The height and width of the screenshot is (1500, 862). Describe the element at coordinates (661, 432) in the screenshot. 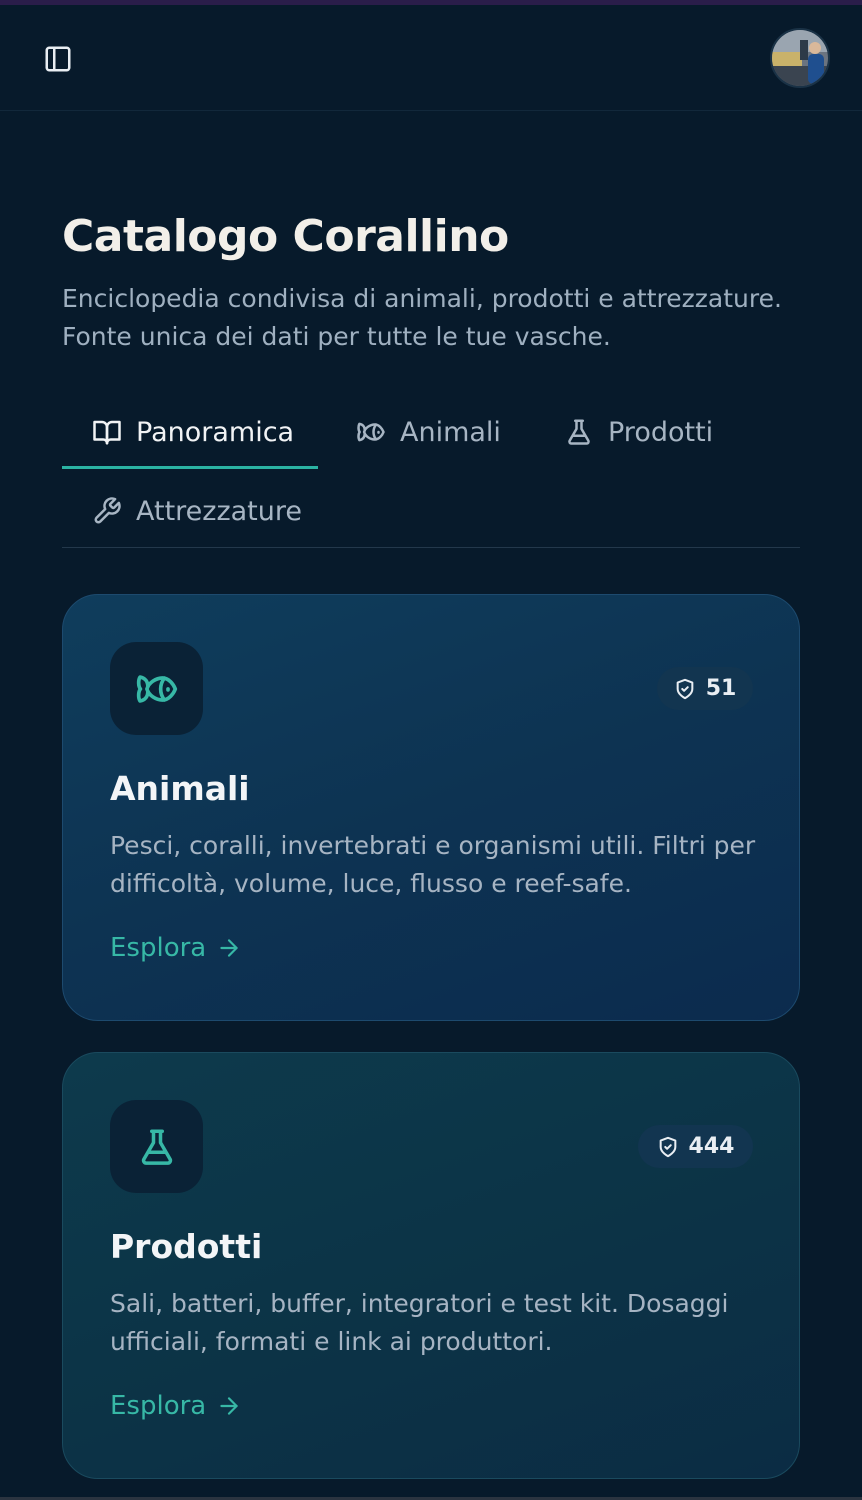

I see `tab-label: Prodotti` at that location.